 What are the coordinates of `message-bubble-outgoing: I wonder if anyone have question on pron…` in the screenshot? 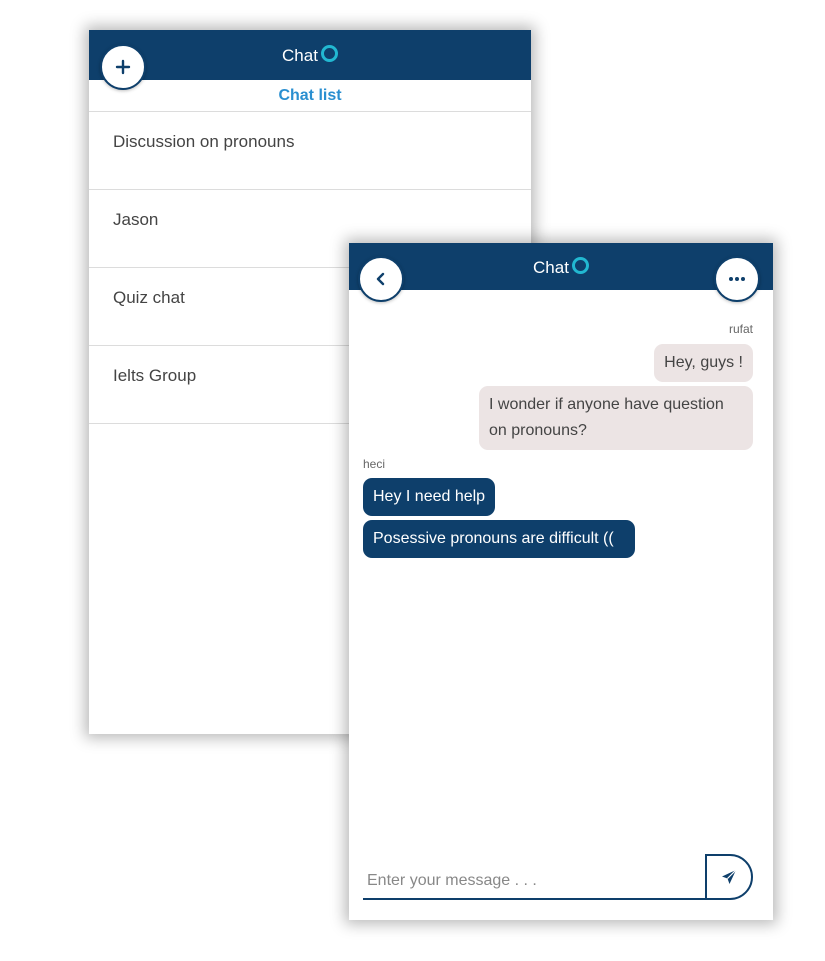 It's located at (616, 418).